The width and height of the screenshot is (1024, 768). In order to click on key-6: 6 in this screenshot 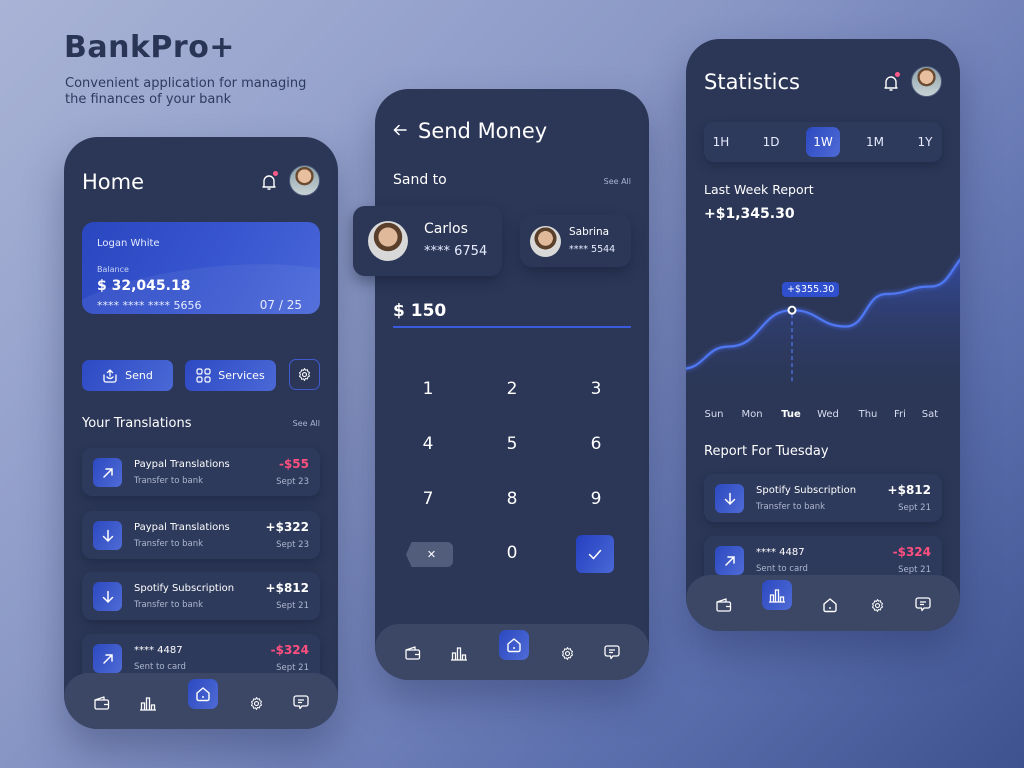, I will do `click(596, 444)`.